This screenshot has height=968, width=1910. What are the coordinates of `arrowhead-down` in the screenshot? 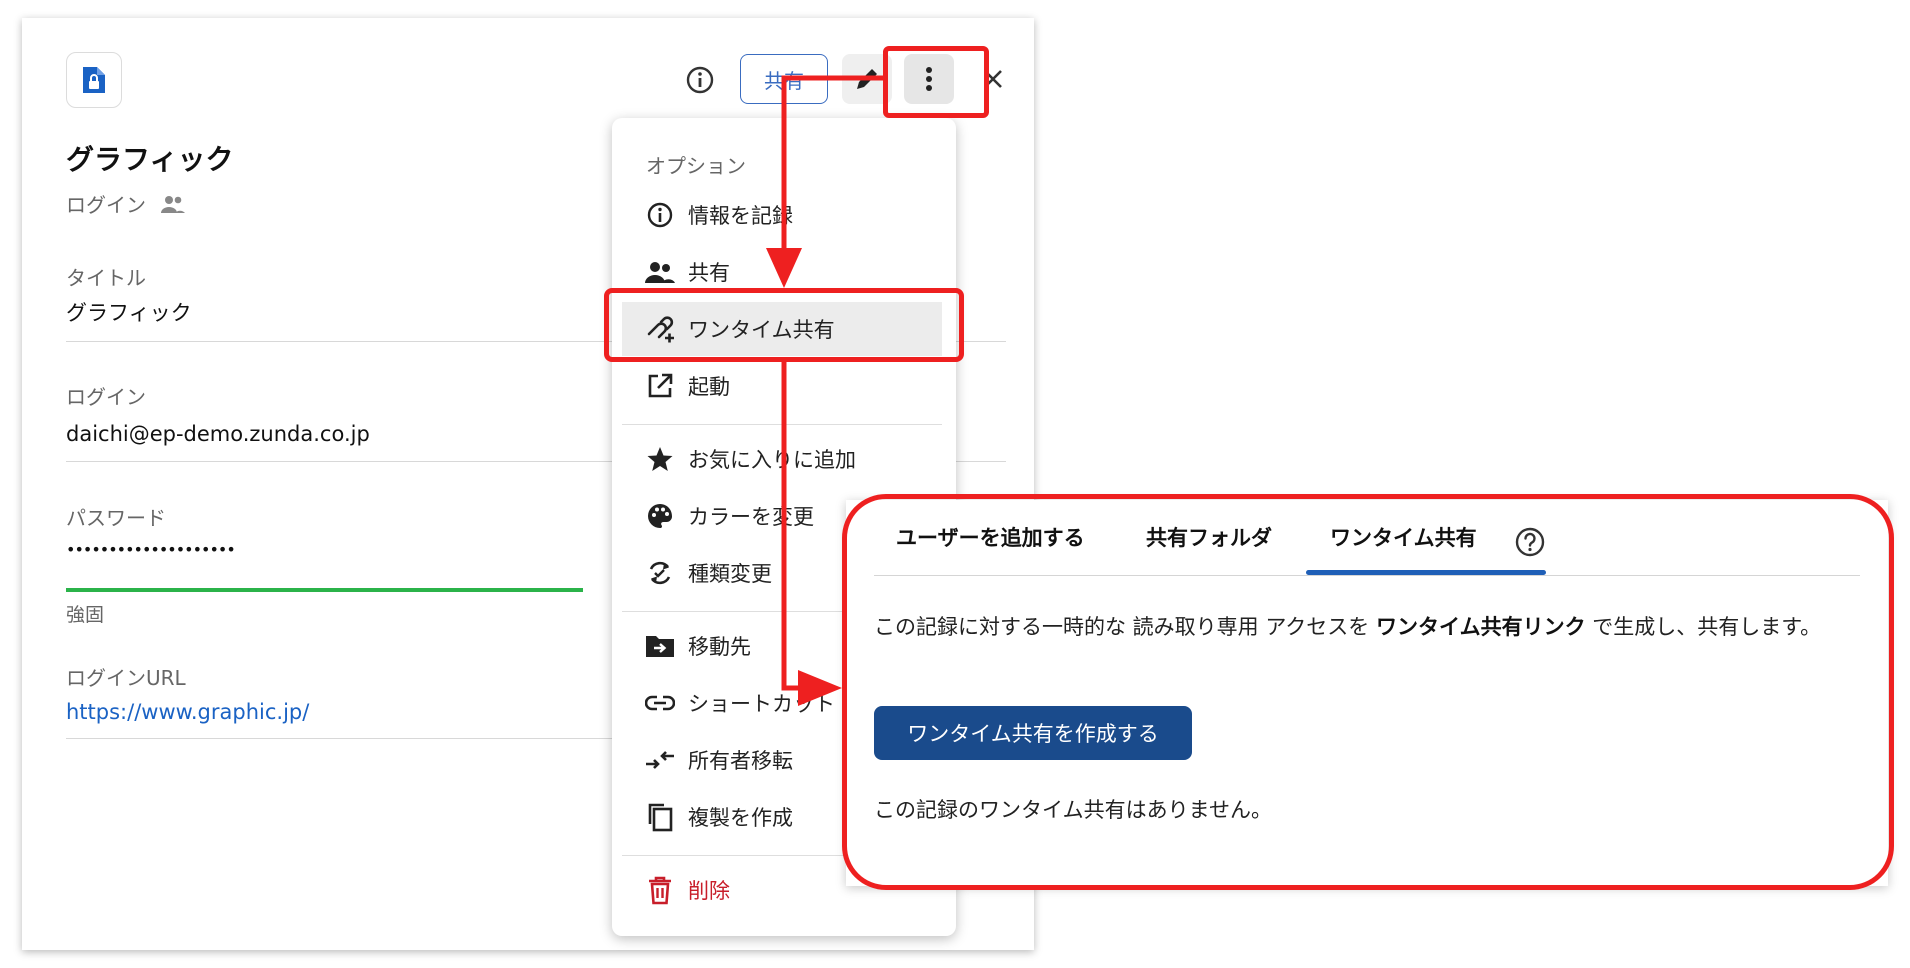 It's located at (784, 268).